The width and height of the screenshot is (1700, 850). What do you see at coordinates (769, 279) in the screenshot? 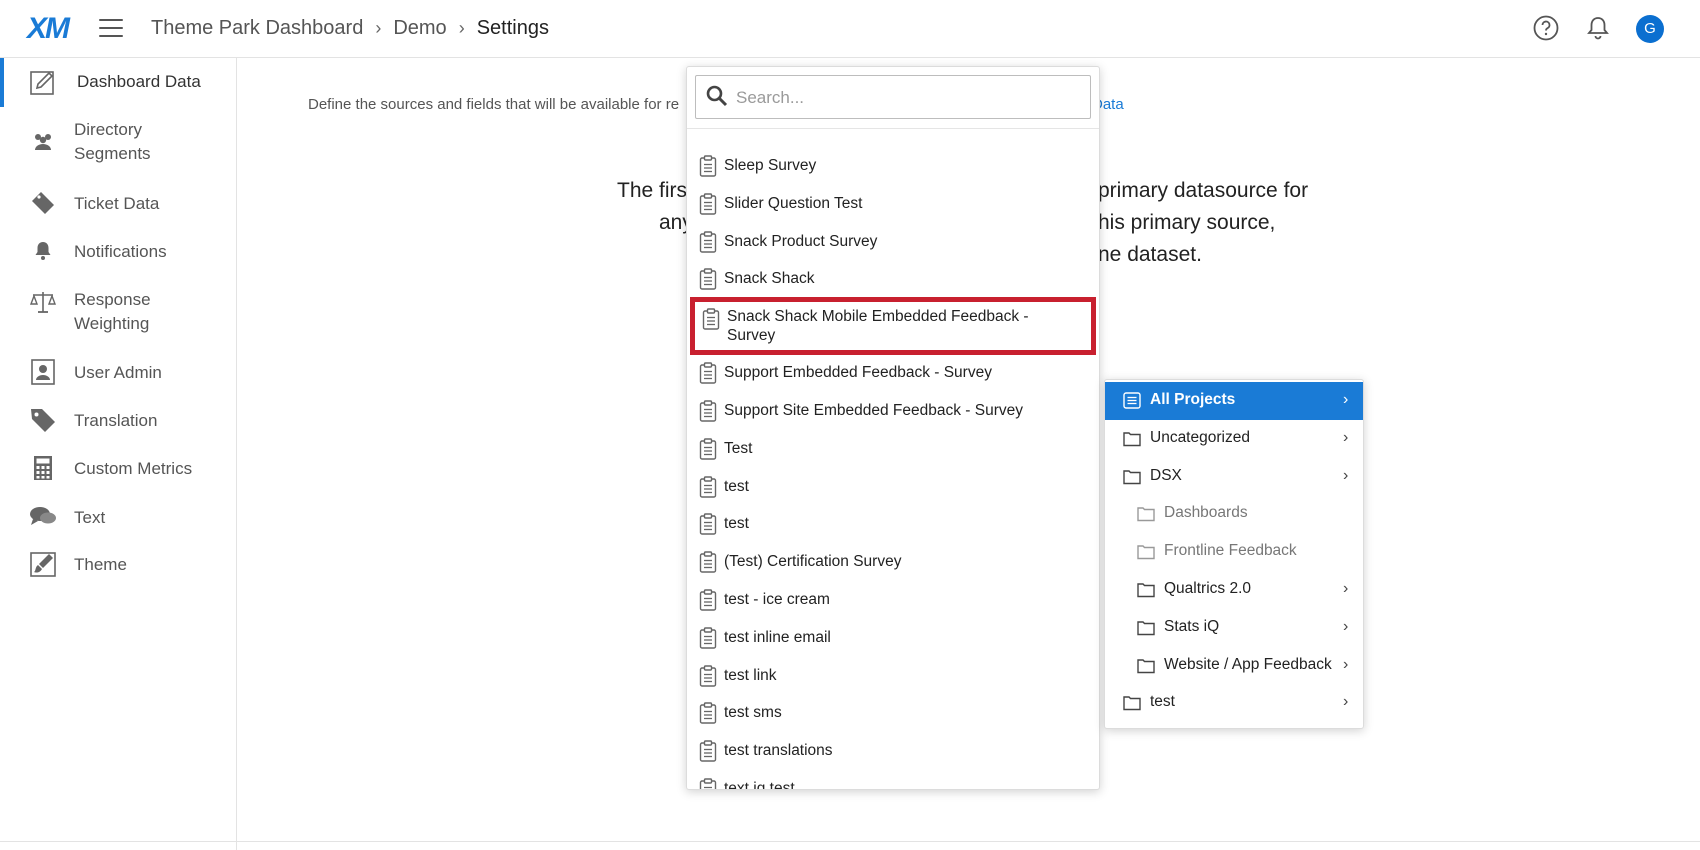
I see `survey-item-label: Snack Shack` at bounding box center [769, 279].